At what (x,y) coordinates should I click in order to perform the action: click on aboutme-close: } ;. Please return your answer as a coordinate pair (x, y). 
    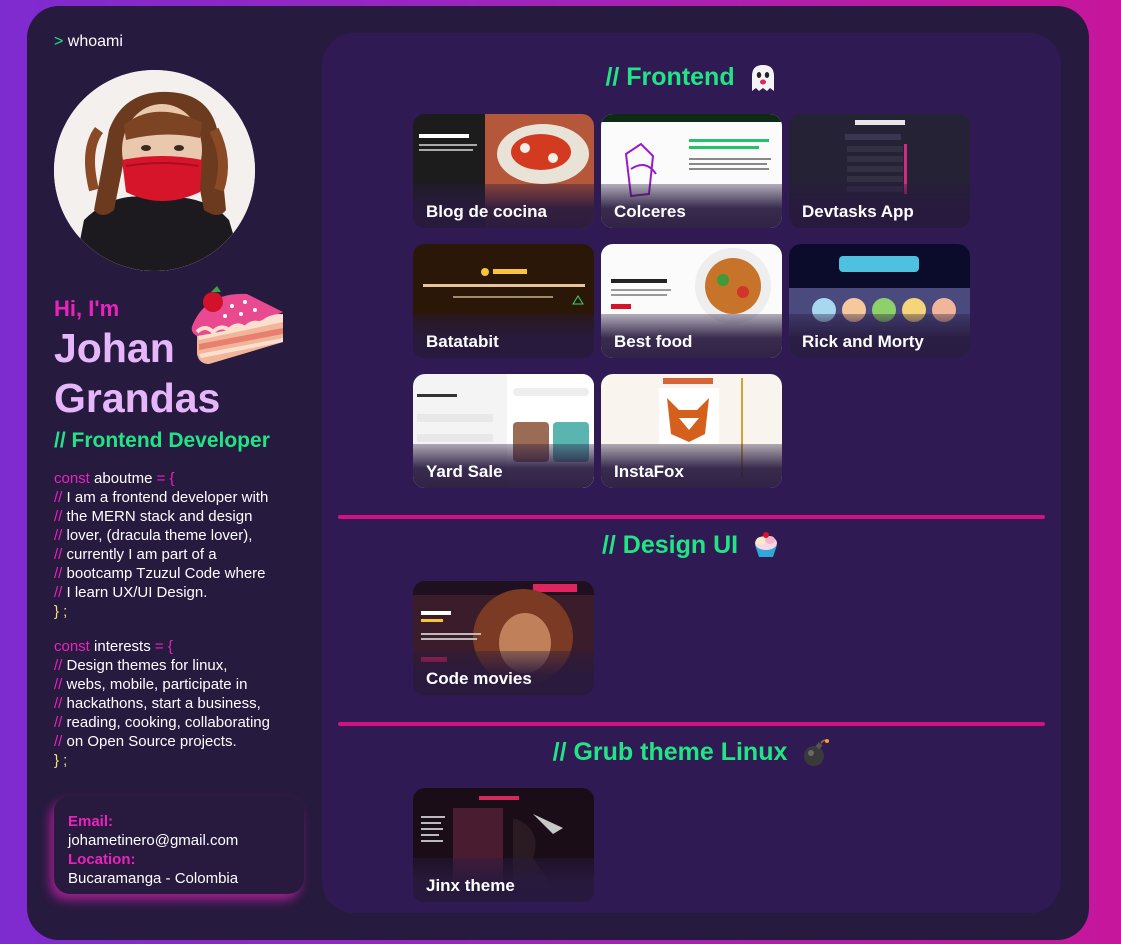
    Looking at the image, I should click on (61, 611).